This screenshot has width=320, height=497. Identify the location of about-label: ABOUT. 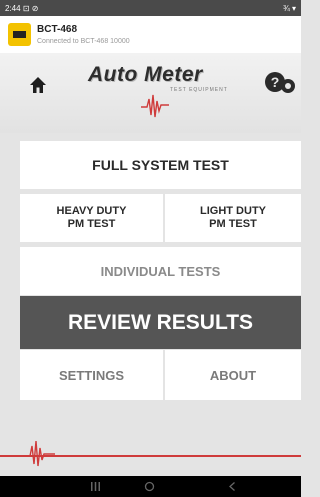
(233, 375).